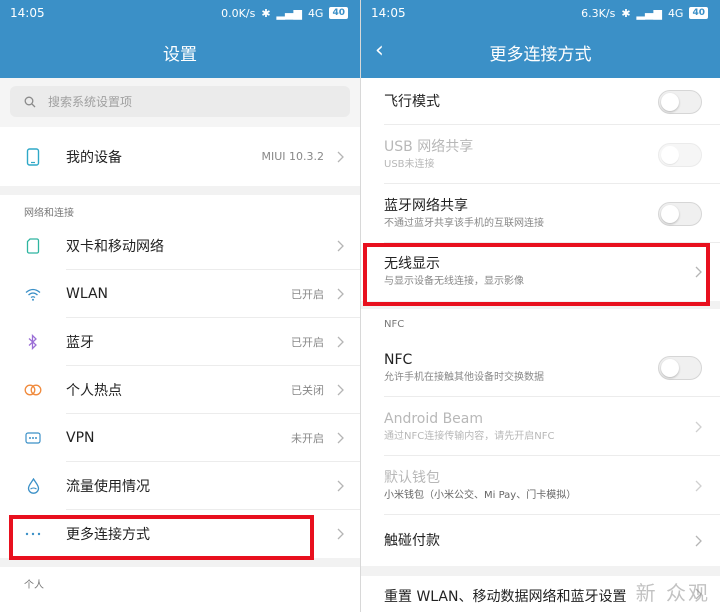  Describe the element at coordinates (434, 418) in the screenshot. I see `android-beam-label: Android Beam` at that location.